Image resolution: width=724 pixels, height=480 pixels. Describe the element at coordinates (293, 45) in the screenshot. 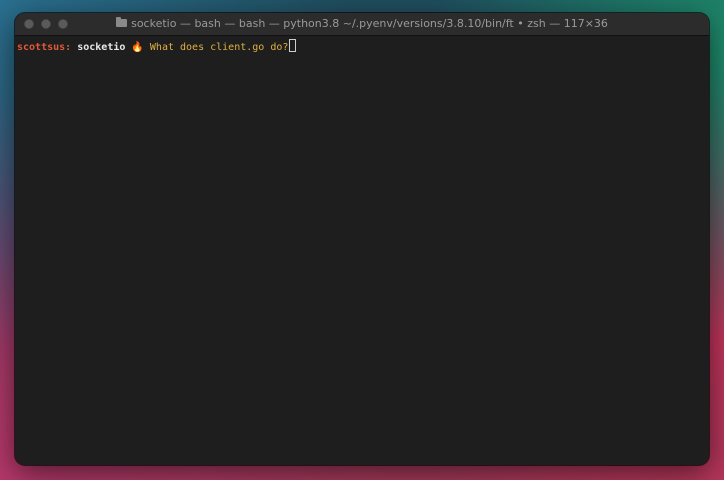

I see `text-cursor` at that location.